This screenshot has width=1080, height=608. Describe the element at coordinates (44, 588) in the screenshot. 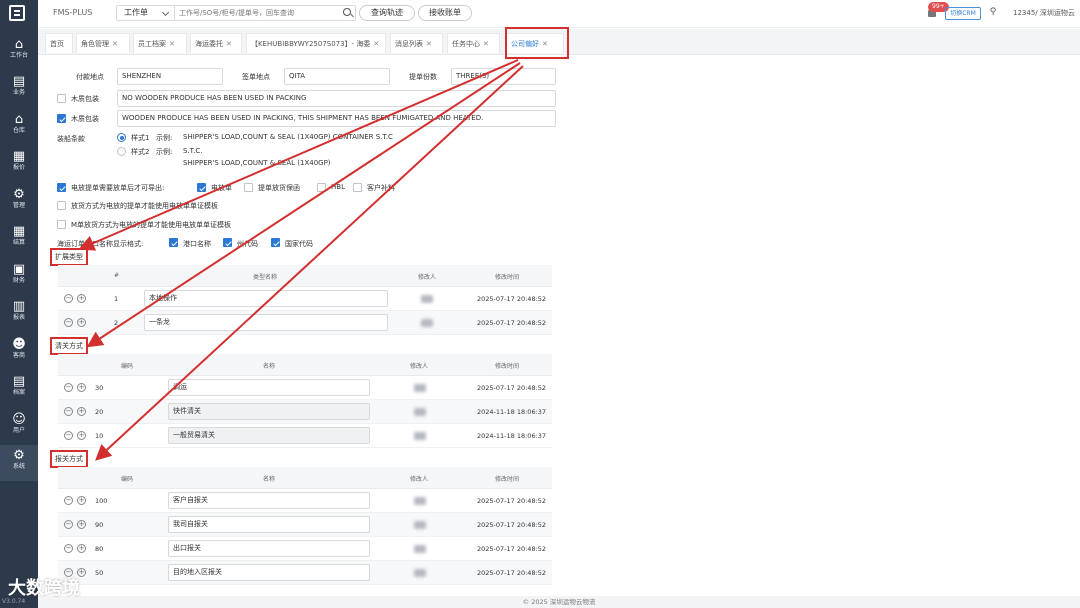

I see `watermark-logo: 大数跨境` at that location.